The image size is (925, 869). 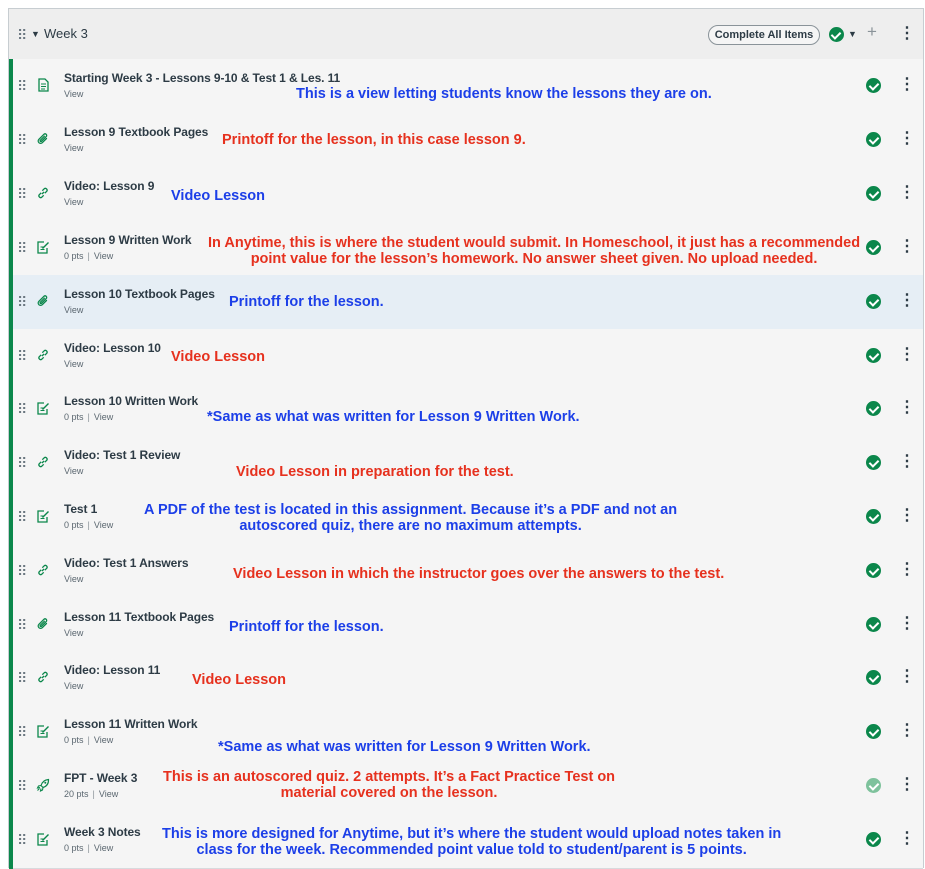 What do you see at coordinates (122, 455) in the screenshot?
I see `item-title-link: Video: Test 1 Review` at bounding box center [122, 455].